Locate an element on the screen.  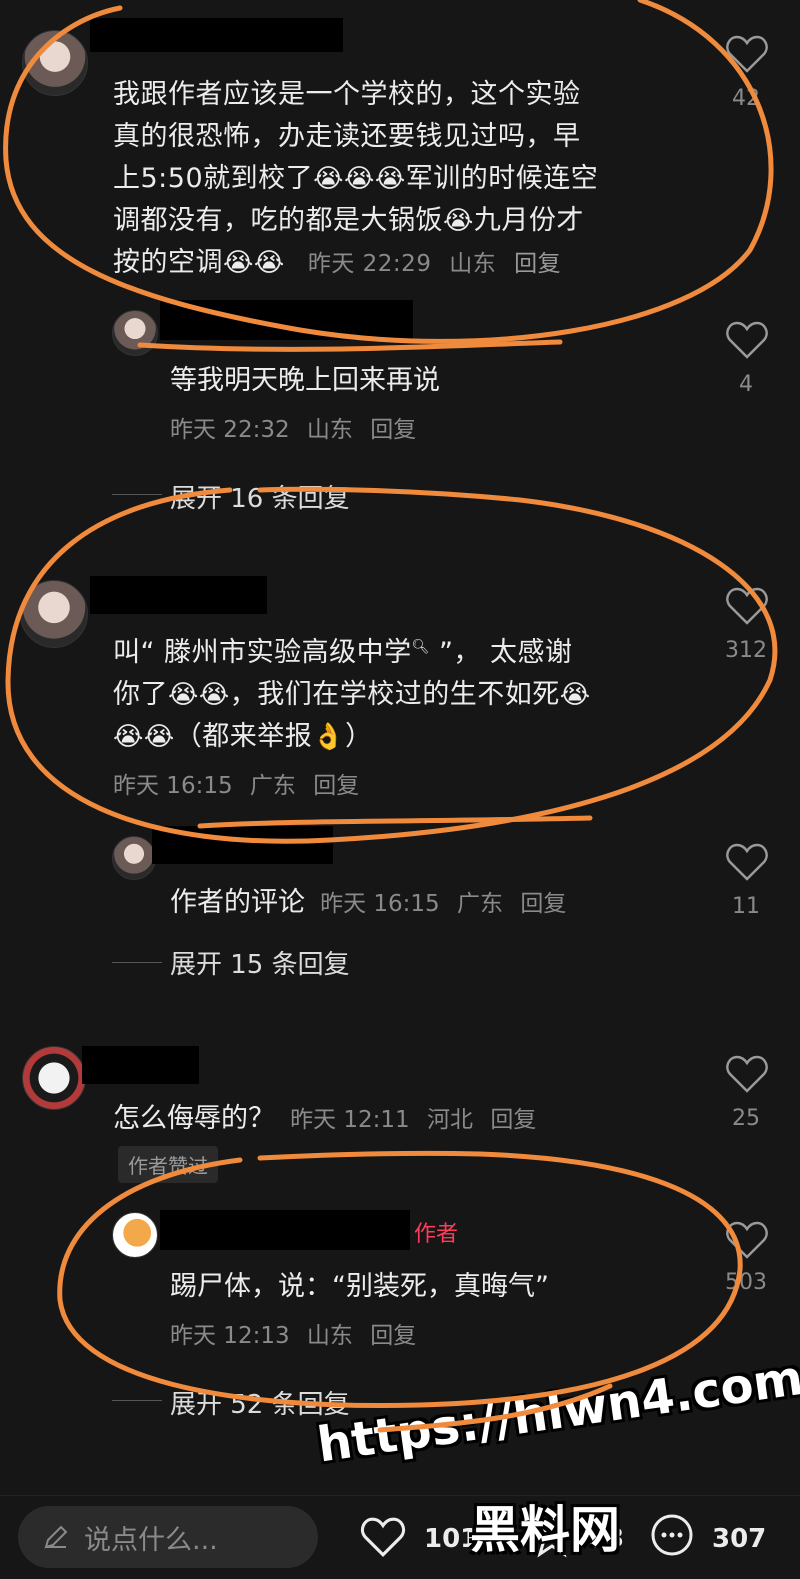
watermark-url: https://hlwn4.com is located at coordinates (557, 1411).